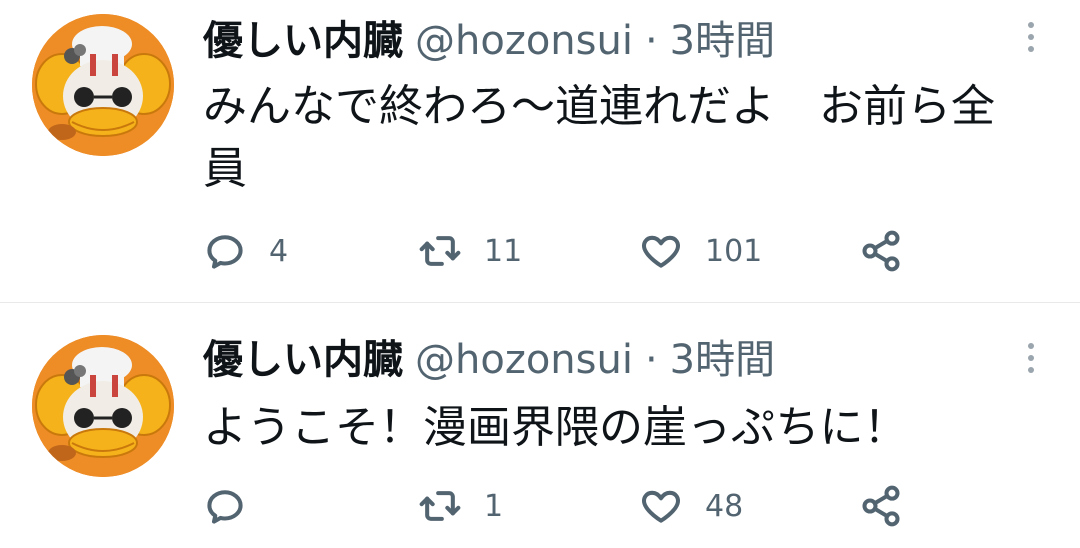 This screenshot has width=1080, height=548. I want to click on like-button: 48, so click(691, 506).